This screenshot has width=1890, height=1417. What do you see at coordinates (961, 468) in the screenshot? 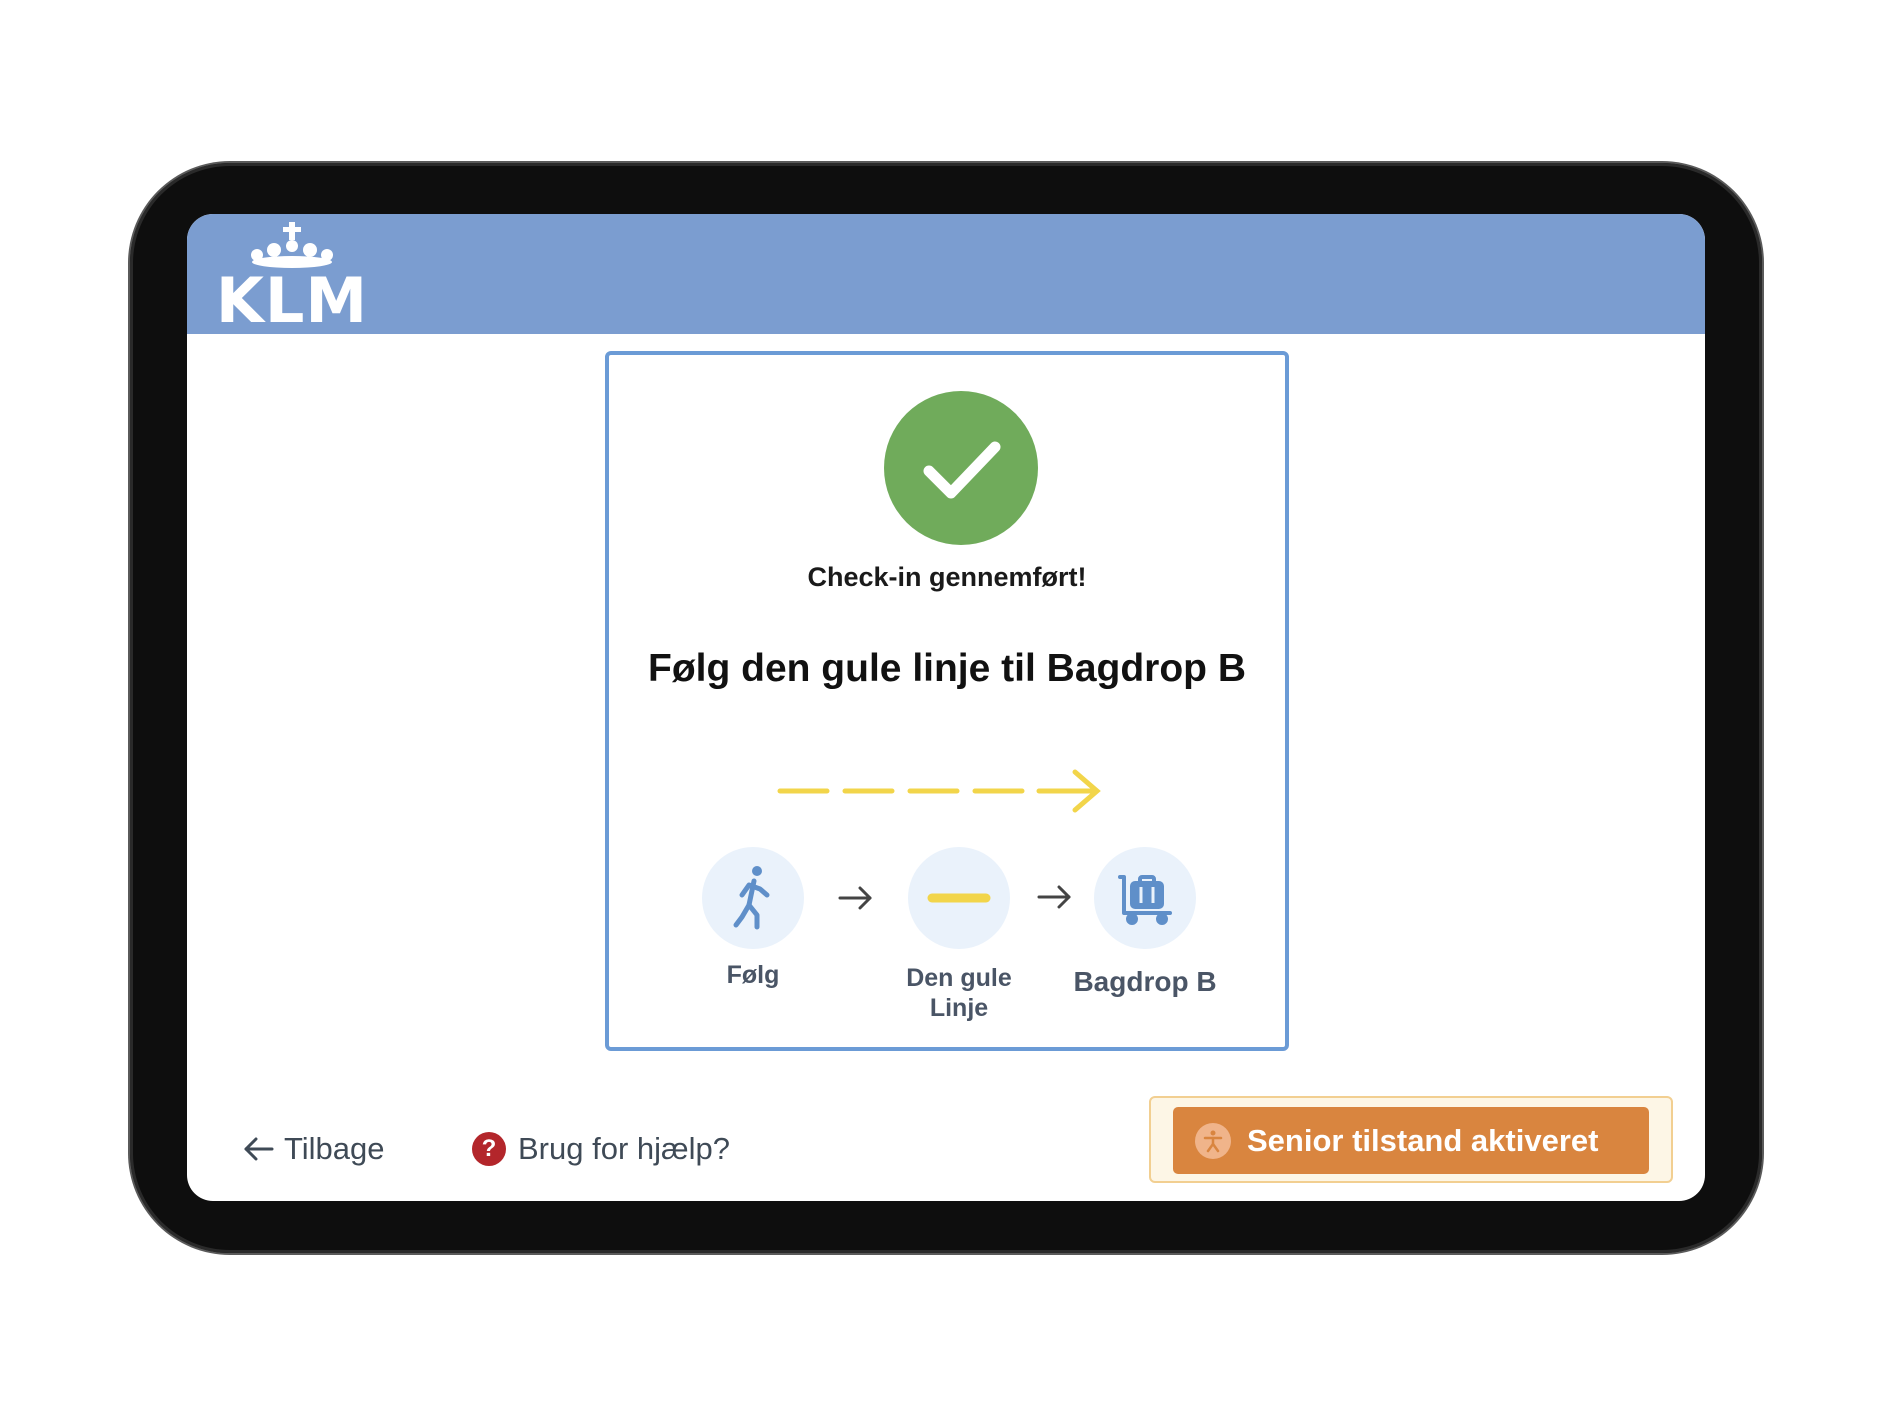
I see `check-icon` at bounding box center [961, 468].